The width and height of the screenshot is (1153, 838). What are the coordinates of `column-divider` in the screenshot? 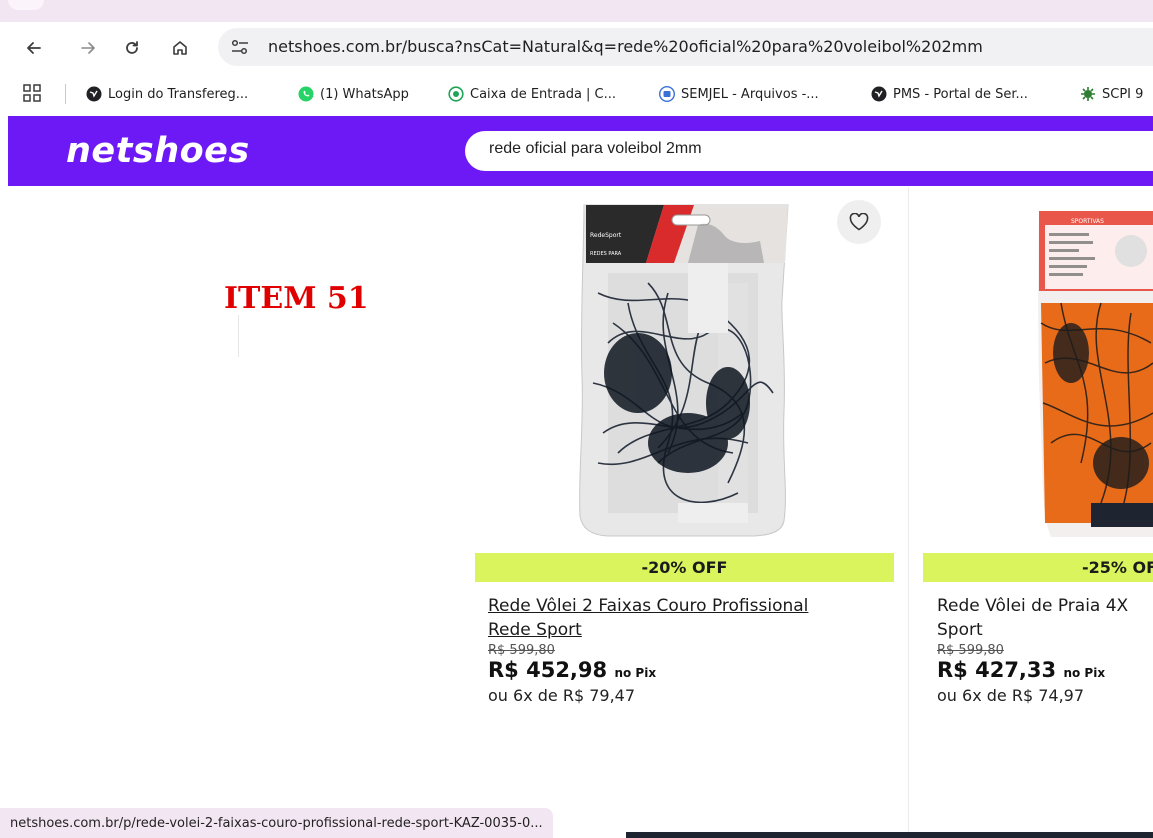 It's located at (908, 512).